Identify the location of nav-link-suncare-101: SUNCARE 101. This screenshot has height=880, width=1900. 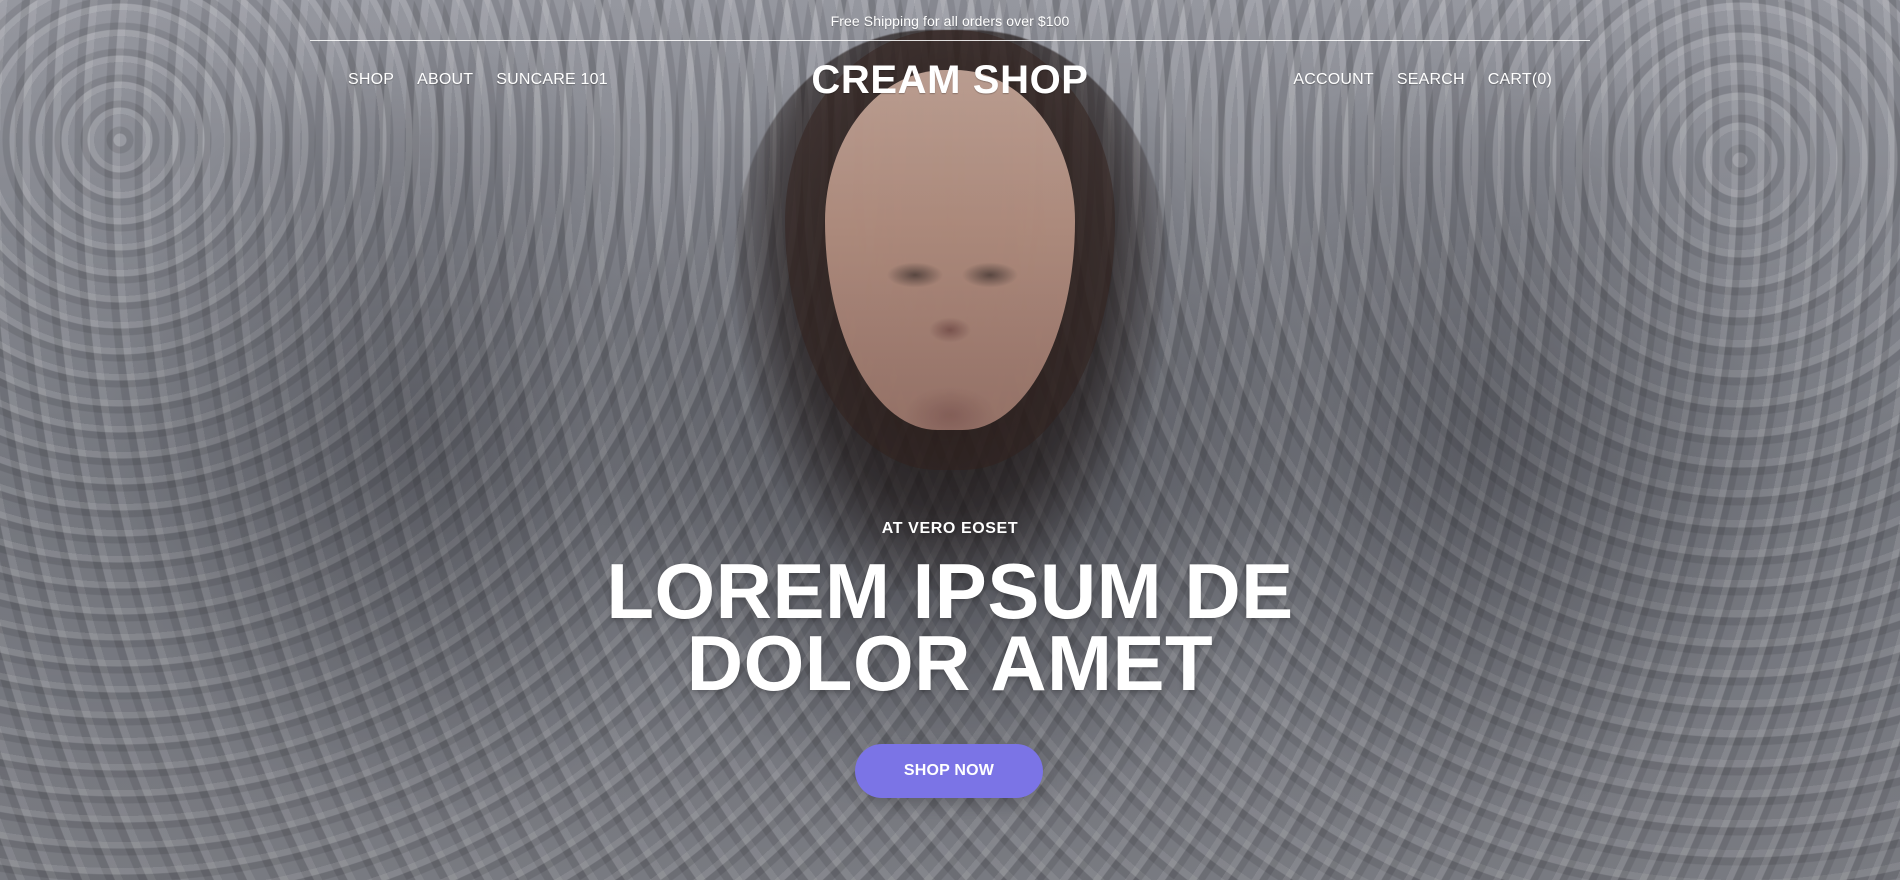
(552, 80).